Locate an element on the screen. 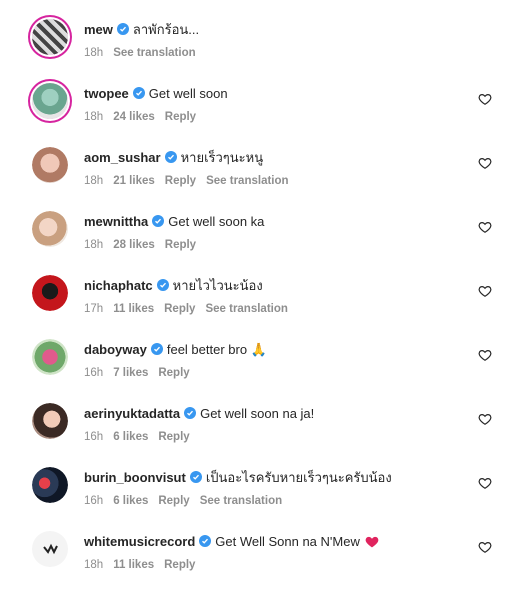  comment-line: twopee Get well soon is located at coordinates (156, 94).